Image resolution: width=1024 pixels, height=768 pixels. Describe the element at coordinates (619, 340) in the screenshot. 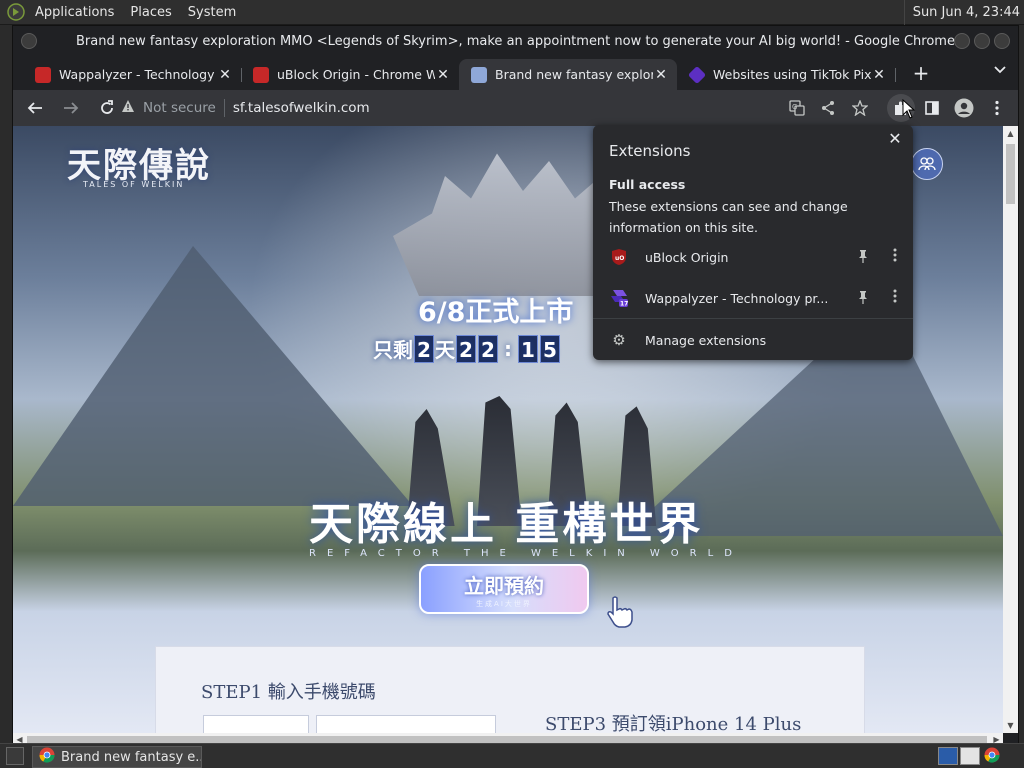

I see `gear-icon: ⚙` at that location.